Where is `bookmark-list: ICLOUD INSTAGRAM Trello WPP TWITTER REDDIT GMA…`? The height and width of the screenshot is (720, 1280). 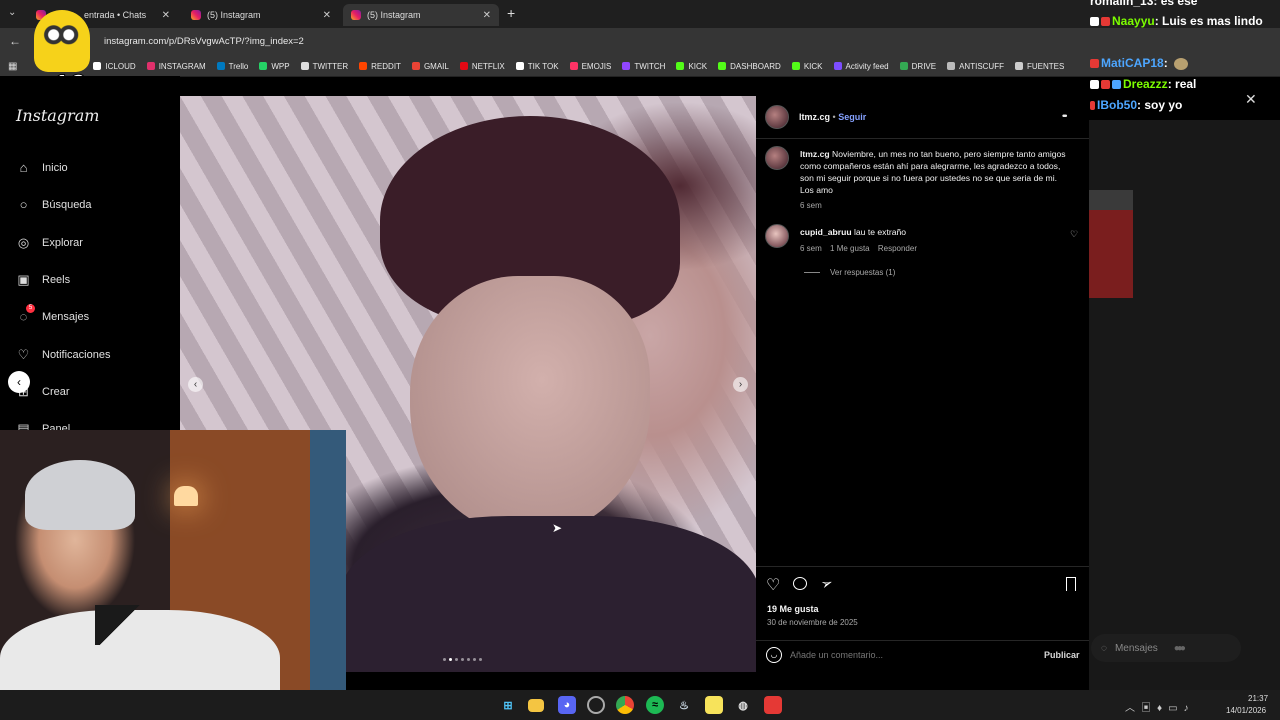 bookmark-list: ICLOUD INSTAGRAM Trello WPP TWITTER REDDIT GMA… is located at coordinates (584, 66).